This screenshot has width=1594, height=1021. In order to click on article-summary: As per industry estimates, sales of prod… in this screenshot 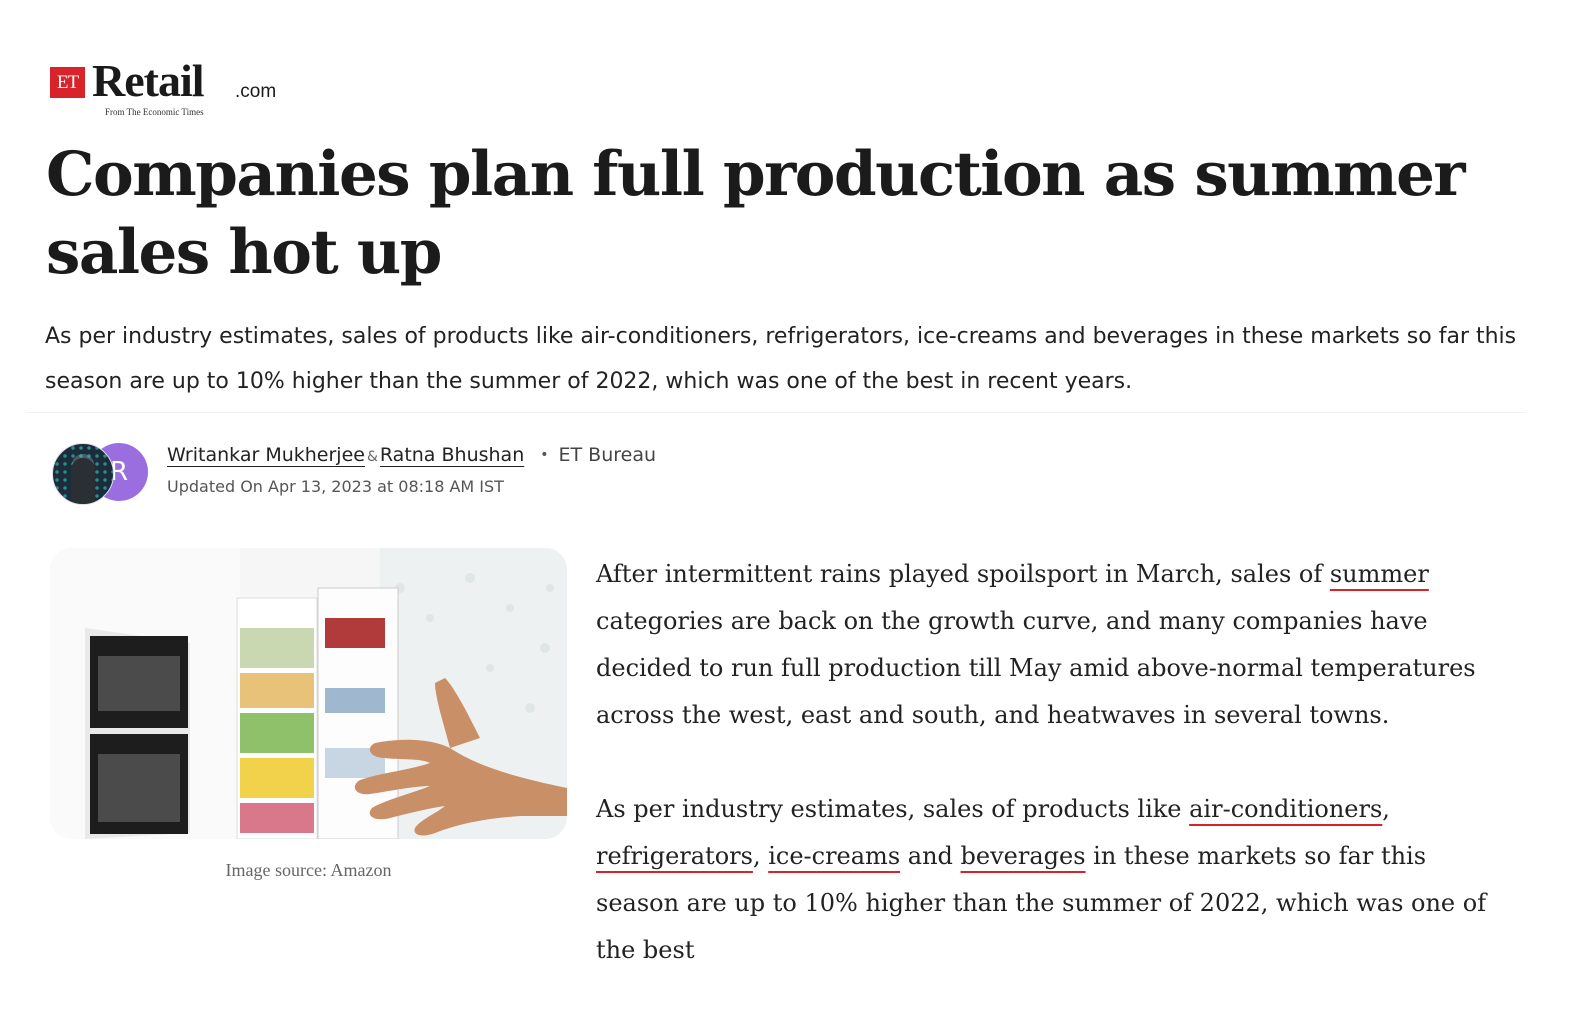, I will do `click(781, 359)`.